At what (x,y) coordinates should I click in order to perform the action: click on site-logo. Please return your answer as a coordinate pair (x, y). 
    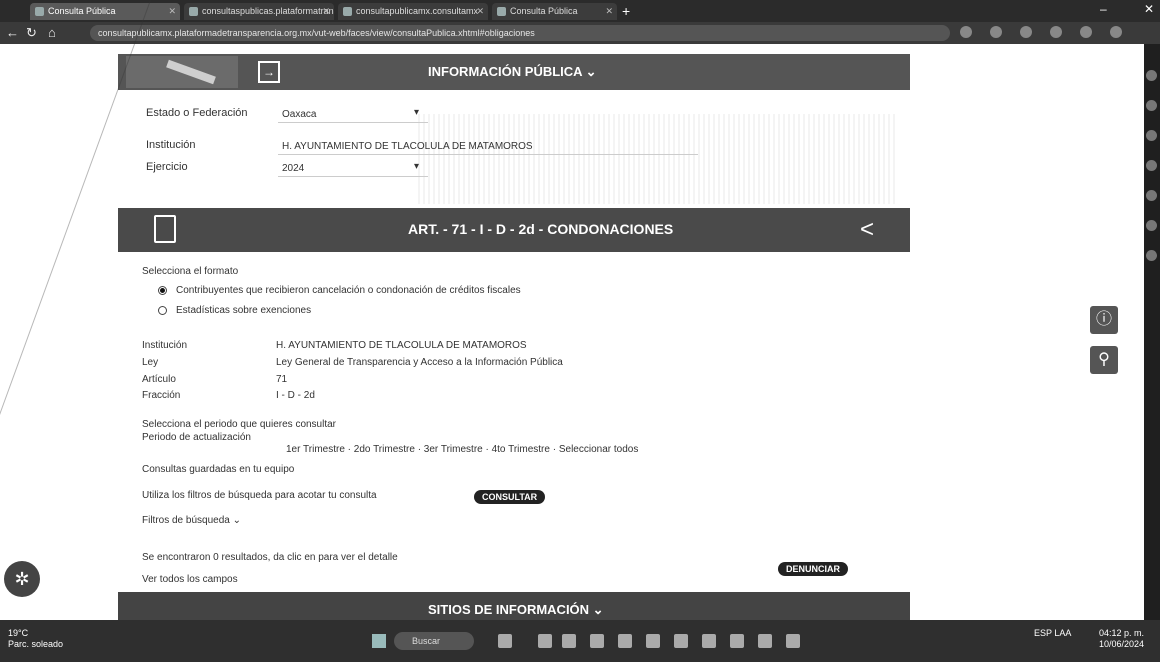
    Looking at the image, I should click on (182, 72).